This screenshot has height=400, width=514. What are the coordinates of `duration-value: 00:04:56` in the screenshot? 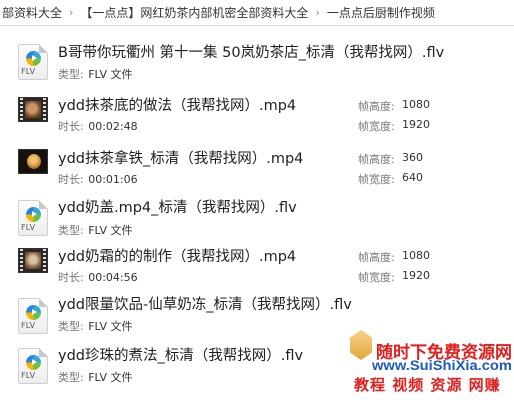 It's located at (113, 277).